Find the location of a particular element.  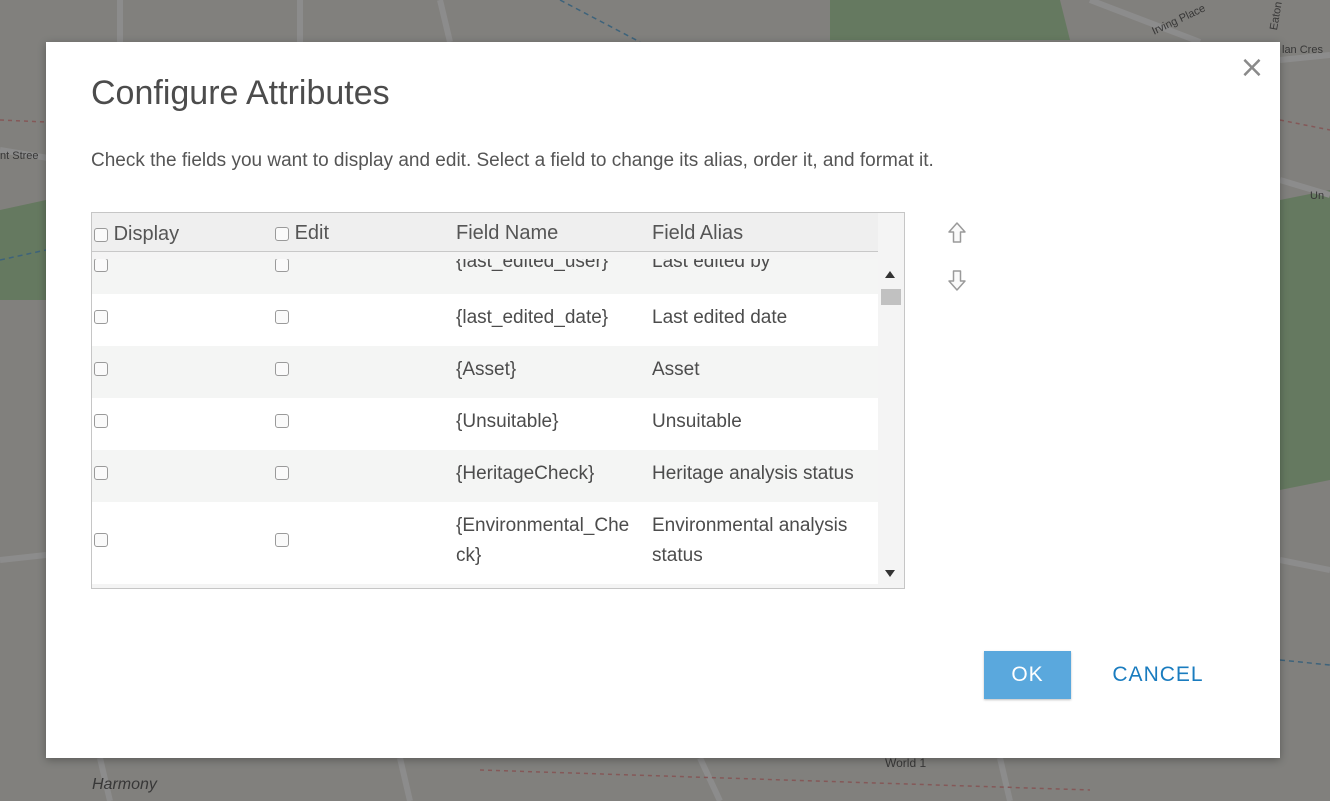

header-field-alias: Field Alias is located at coordinates (698, 233).